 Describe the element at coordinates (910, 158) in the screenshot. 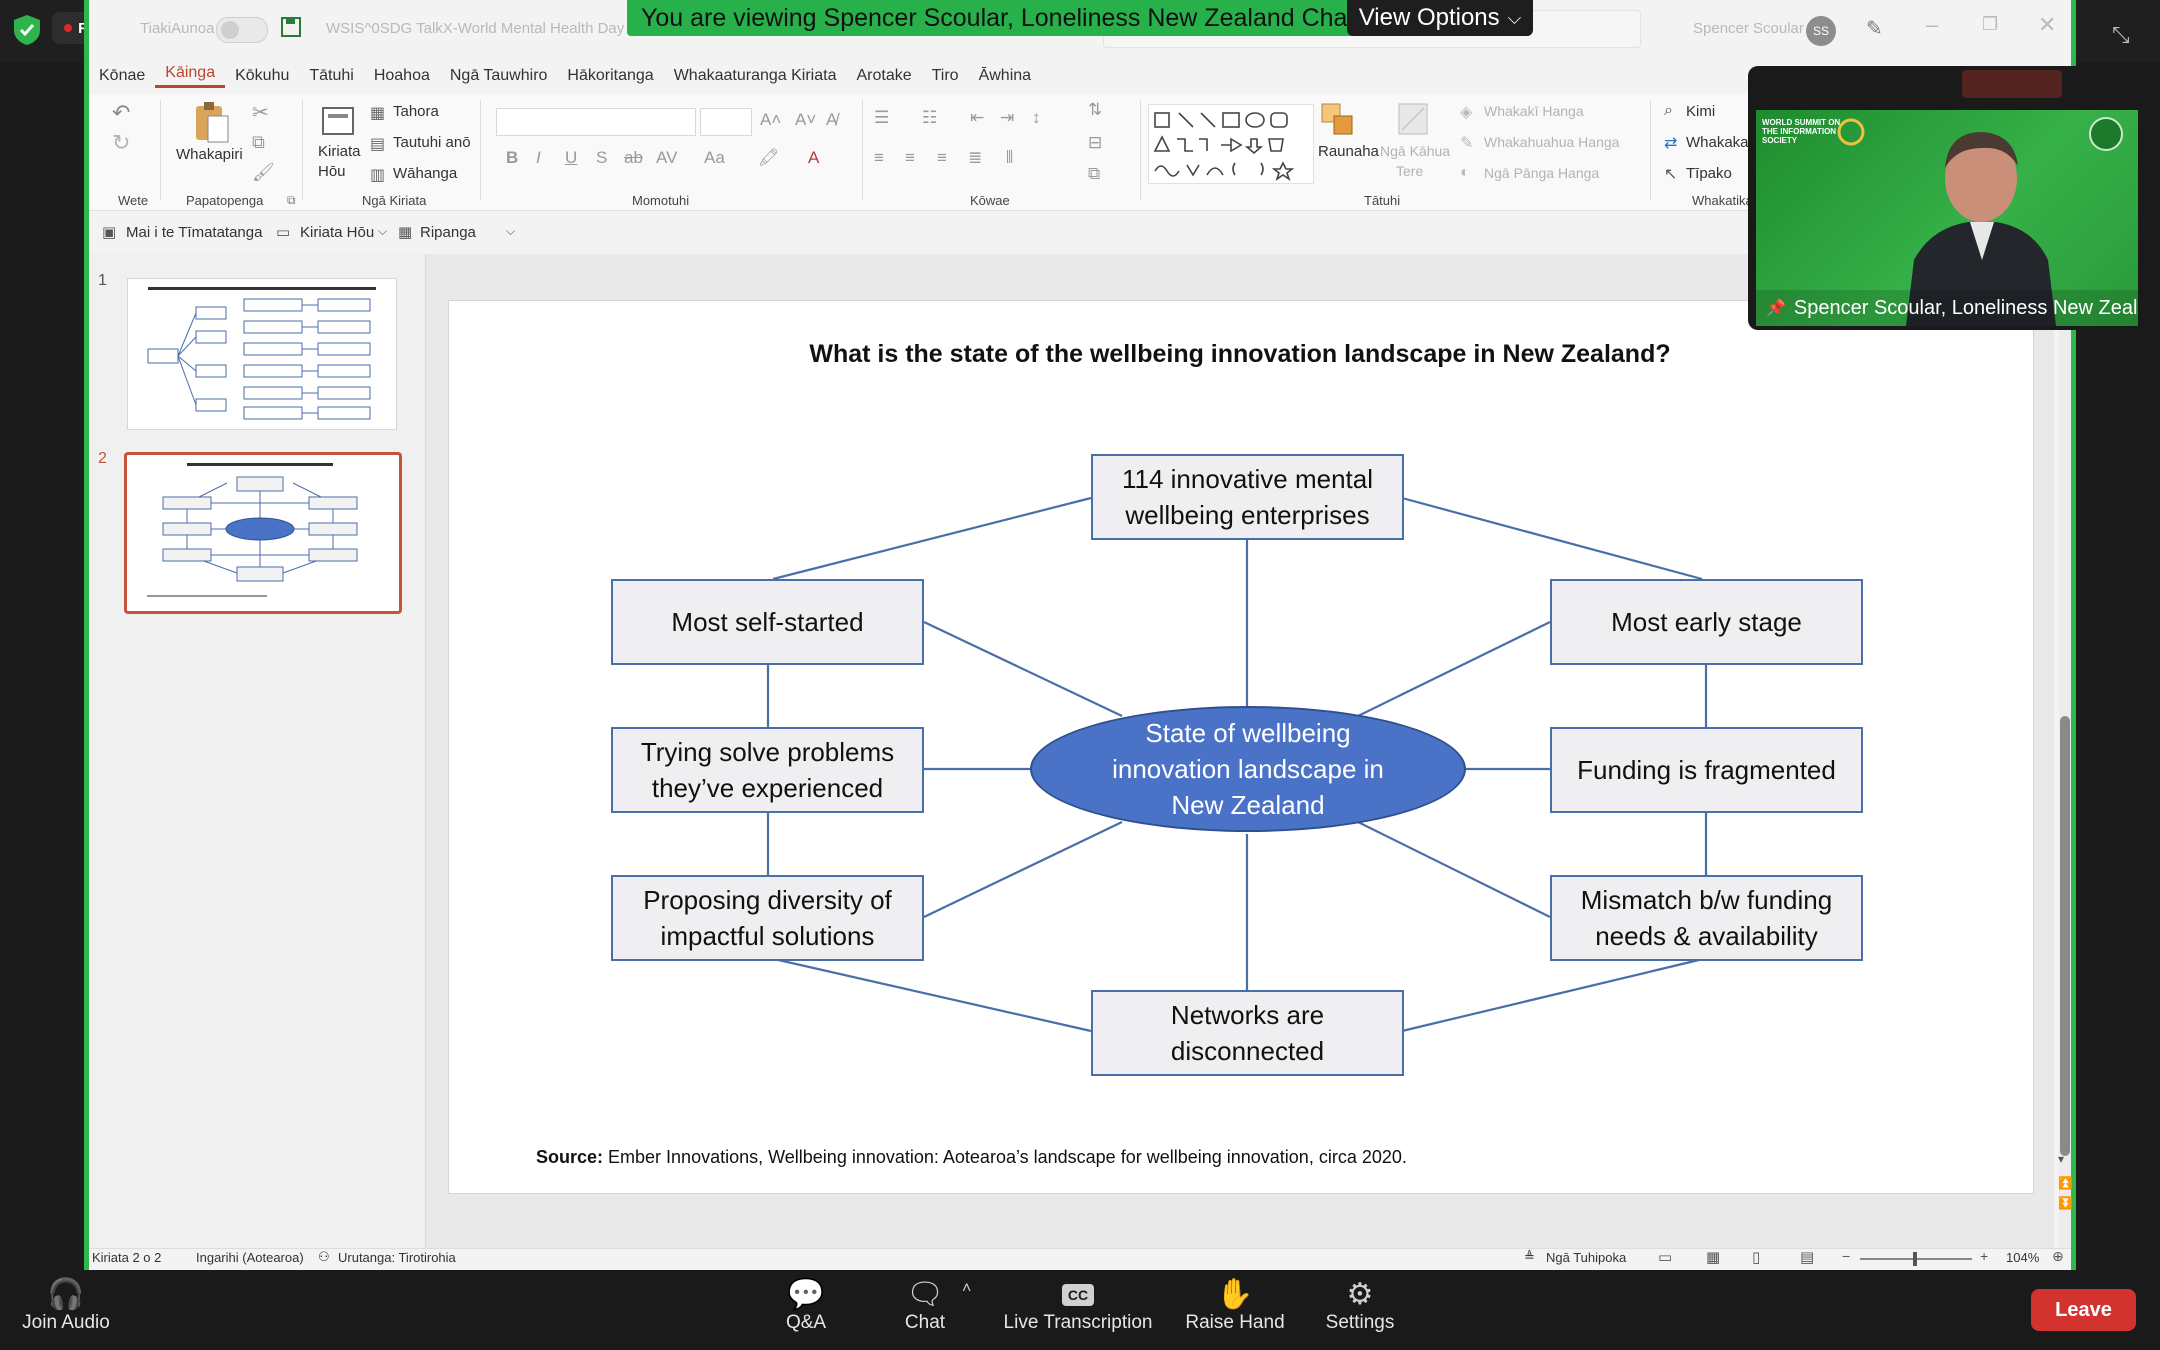

I see `align-center-icon: ≡` at that location.